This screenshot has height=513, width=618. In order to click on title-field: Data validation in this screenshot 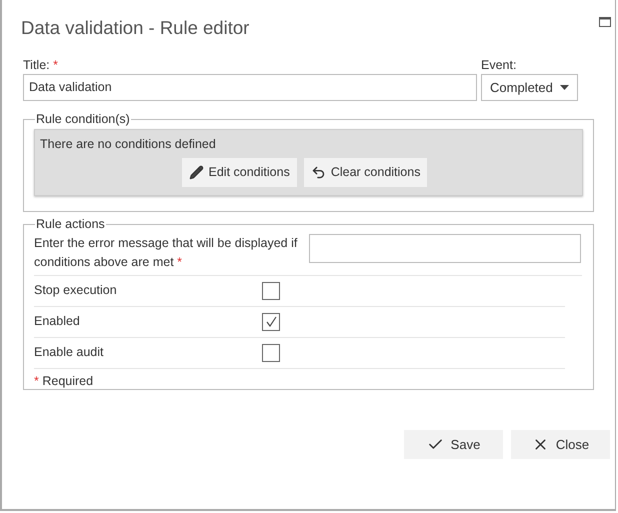, I will do `click(250, 87)`.